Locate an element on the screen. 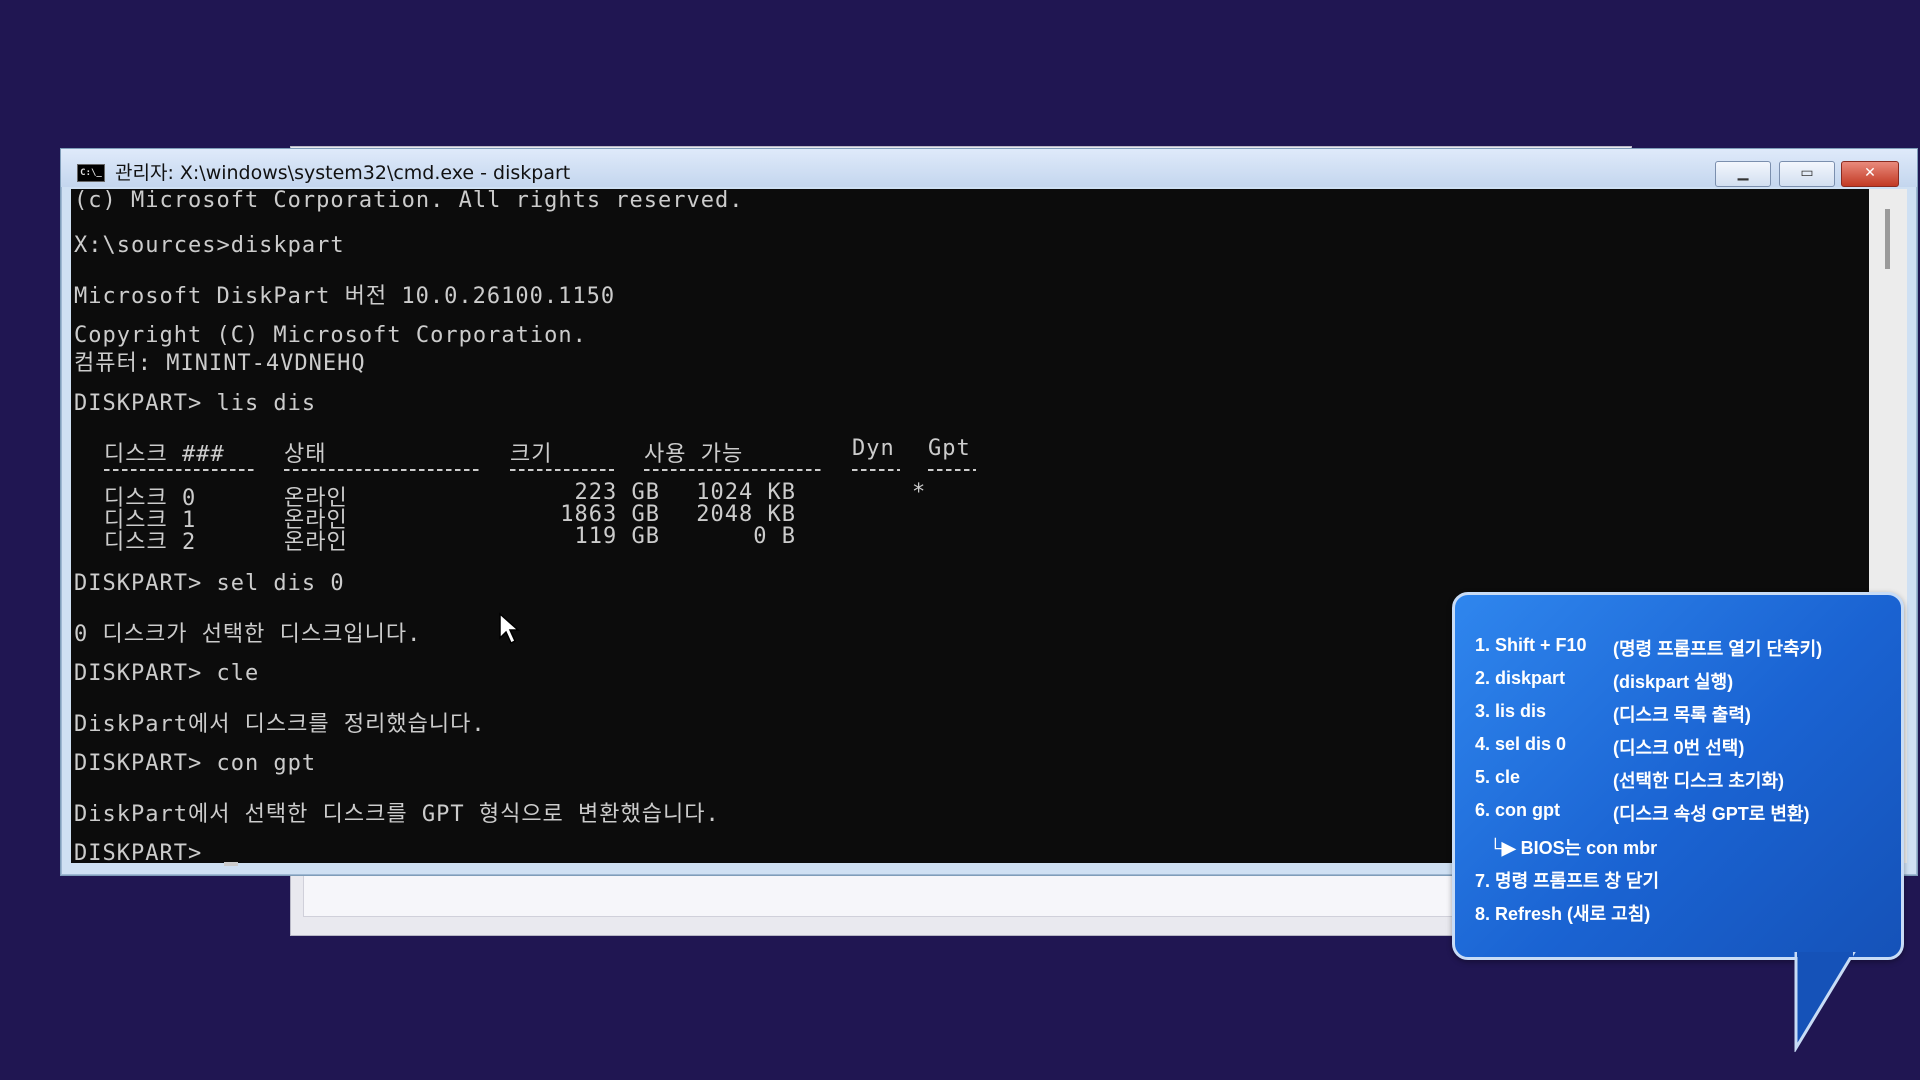 The image size is (1920, 1080). step-command: 7. 명령 프롬프트 창 닫기 is located at coordinates (1567, 881).